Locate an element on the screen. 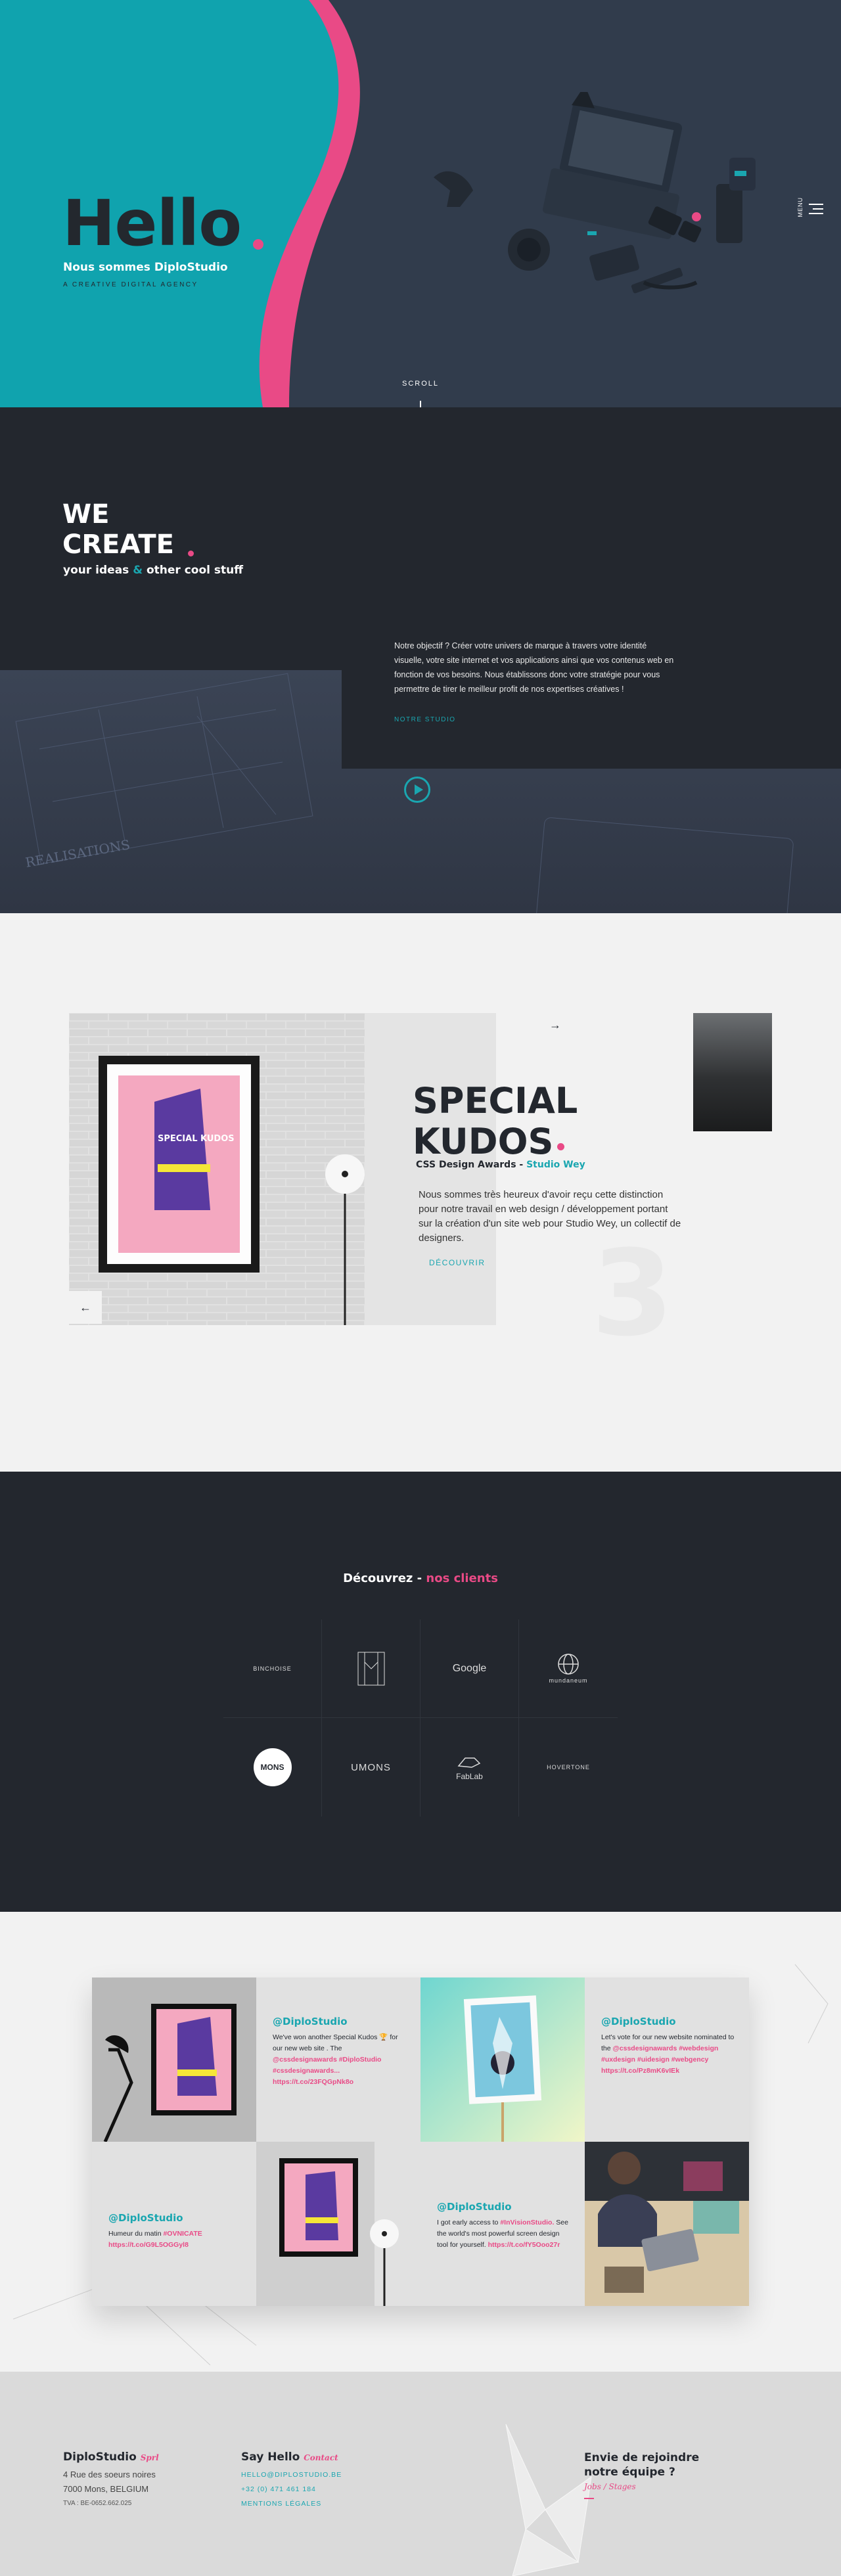 The image size is (841, 2576). create-heading: WE CREATE is located at coordinates (118, 529).